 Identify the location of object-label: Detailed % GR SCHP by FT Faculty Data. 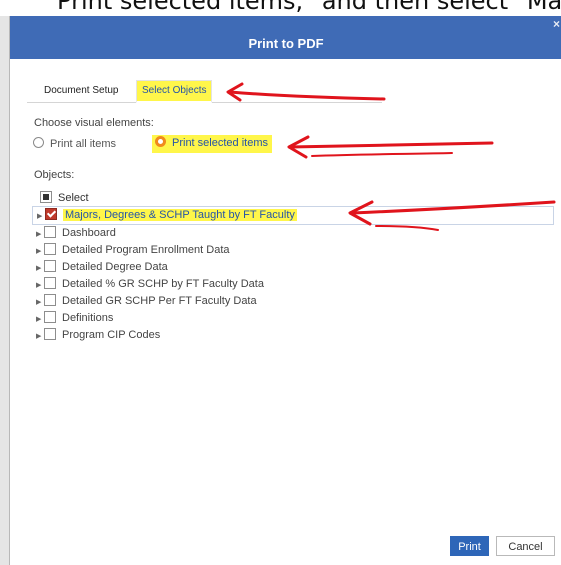
(163, 284).